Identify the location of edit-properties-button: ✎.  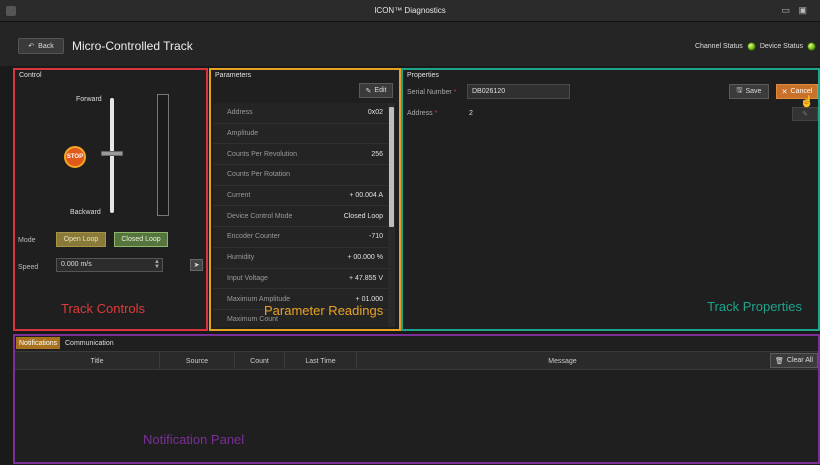
(805, 114).